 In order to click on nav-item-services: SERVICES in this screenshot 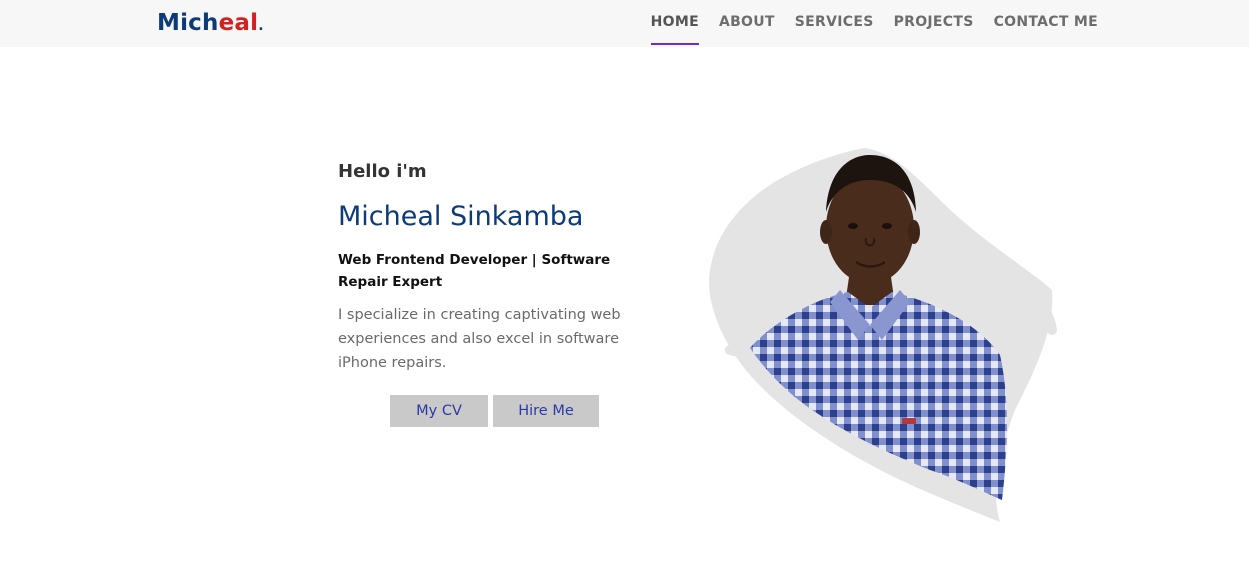, I will do `click(834, 23)`.